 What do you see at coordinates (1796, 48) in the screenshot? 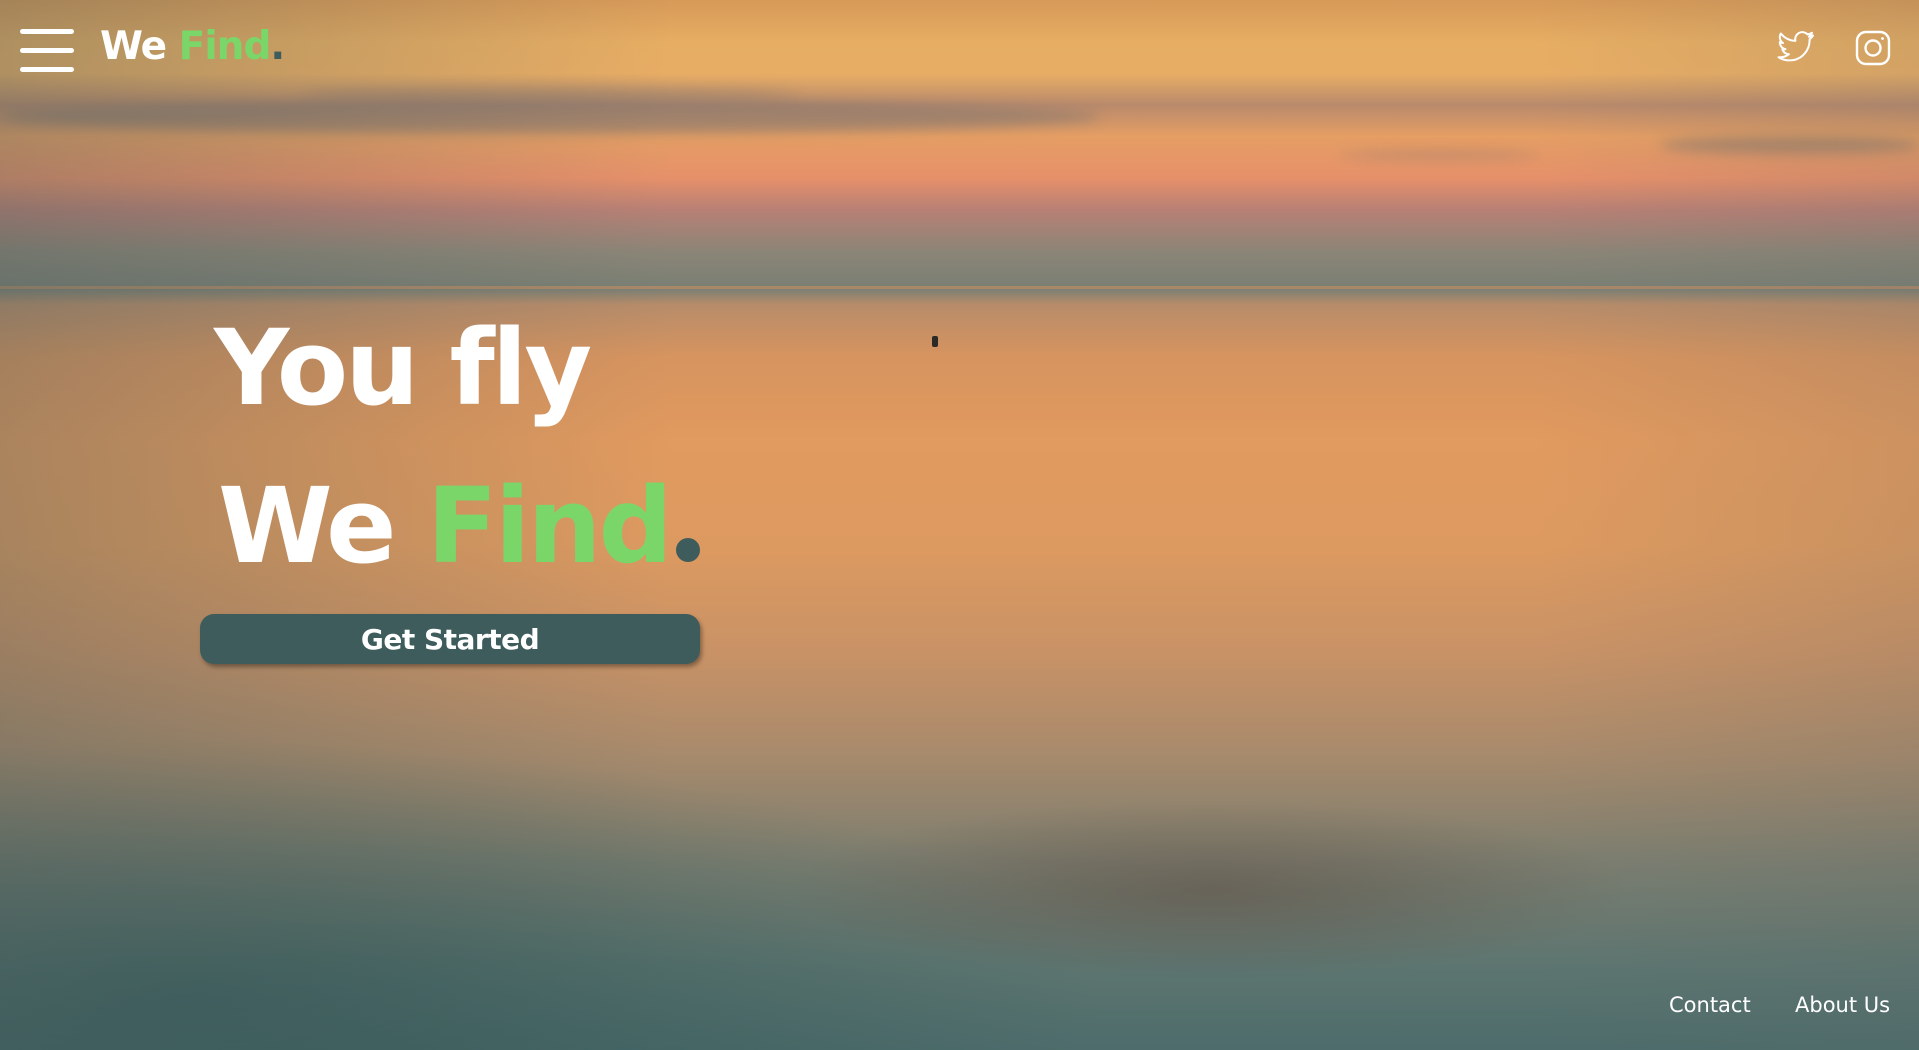
I see `twitter-icon` at bounding box center [1796, 48].